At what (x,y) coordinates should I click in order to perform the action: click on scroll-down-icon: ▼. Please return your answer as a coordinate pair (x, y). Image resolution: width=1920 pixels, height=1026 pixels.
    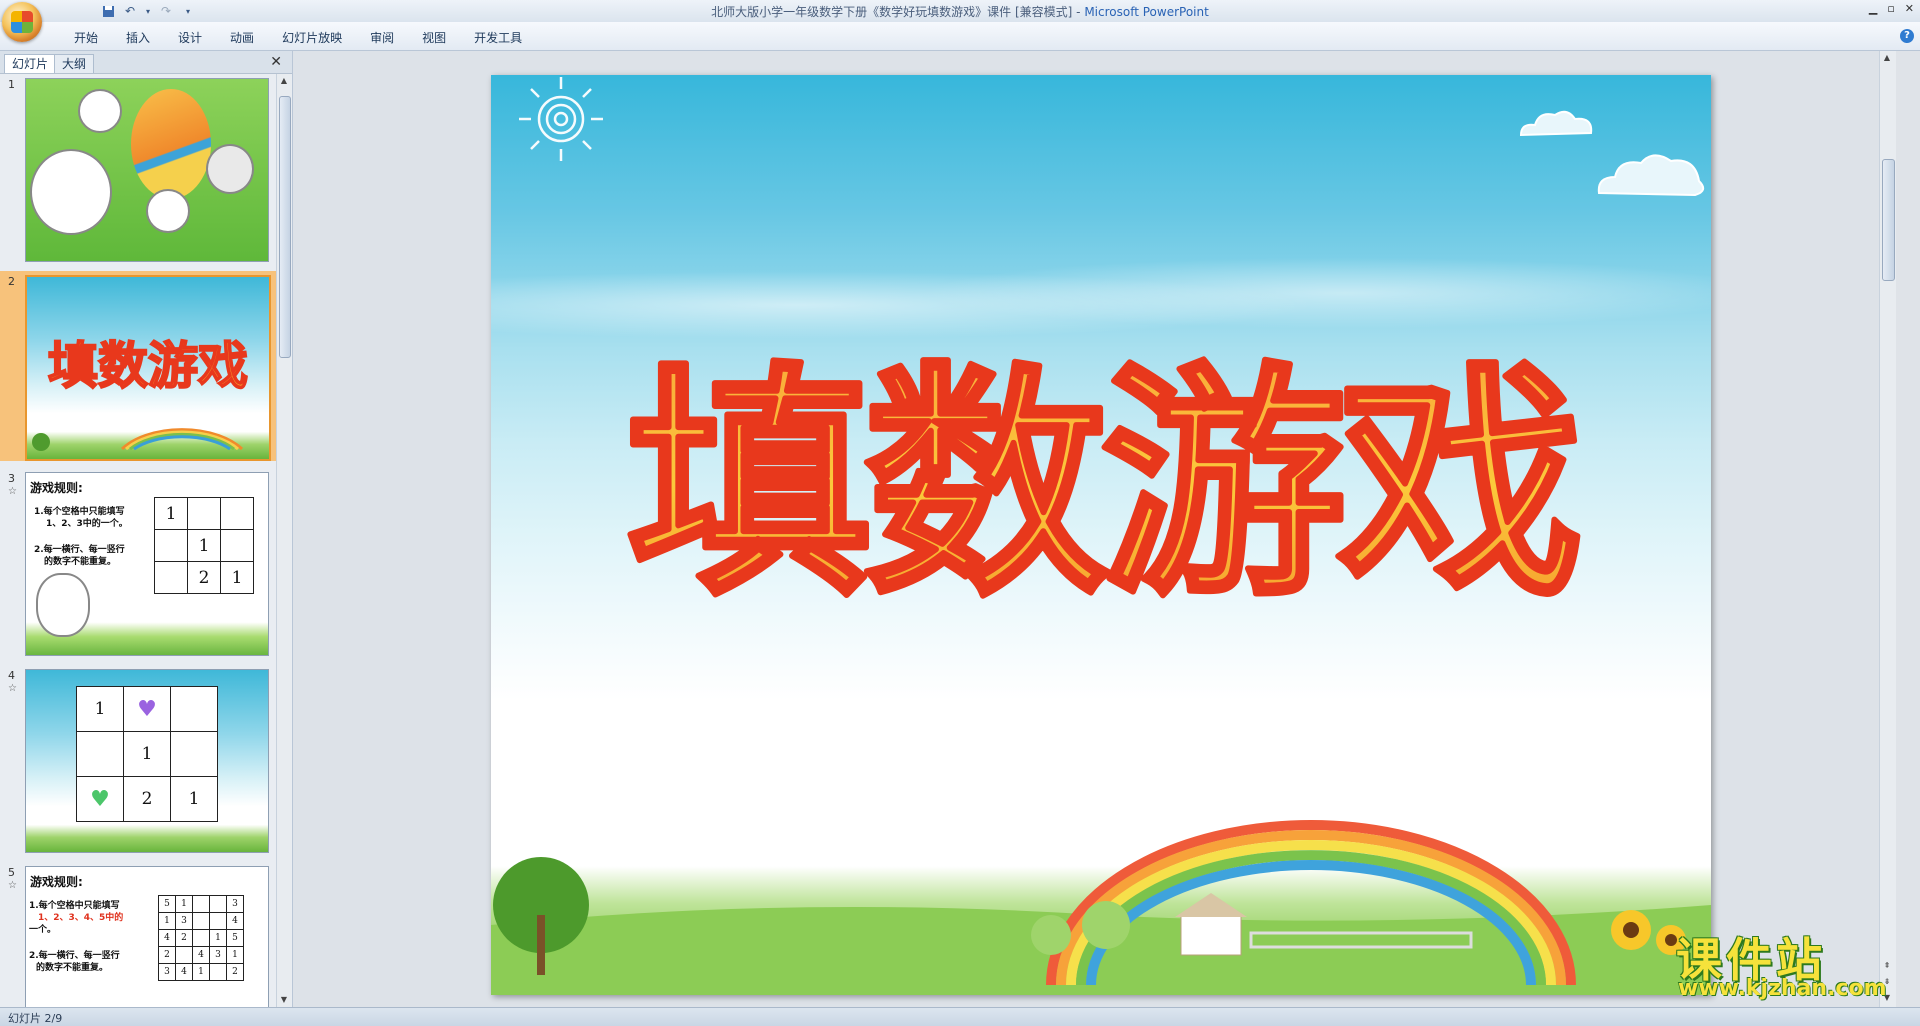
    Looking at the image, I should click on (284, 1000).